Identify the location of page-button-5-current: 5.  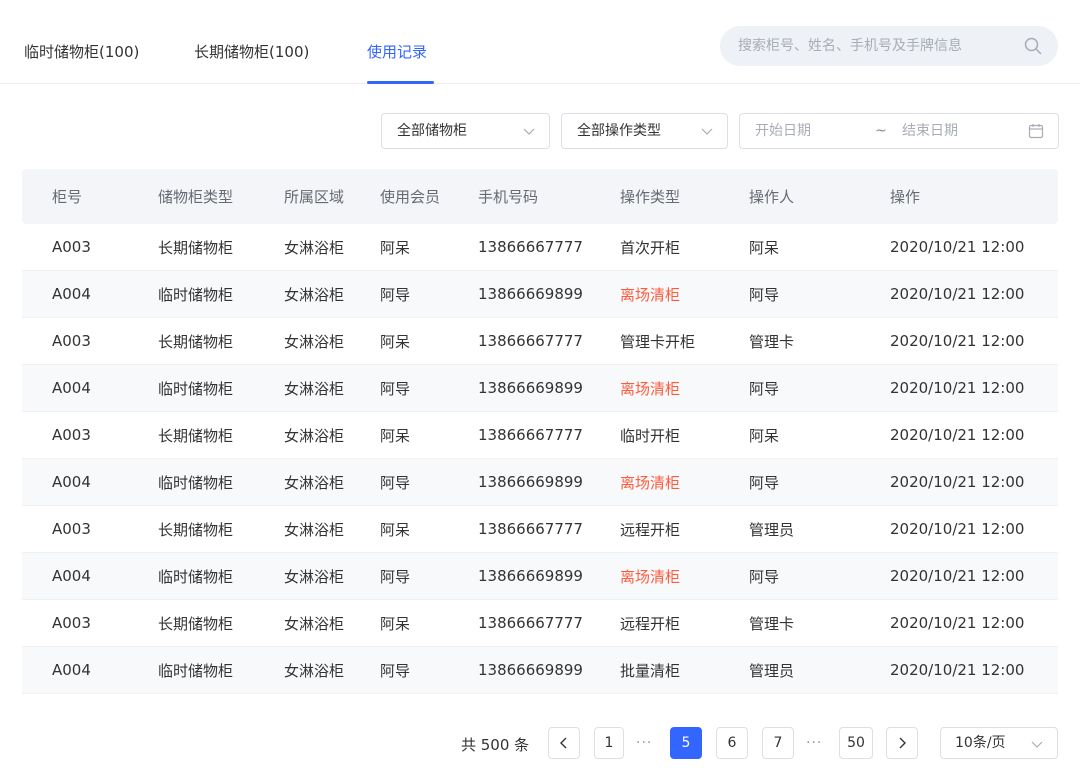
(686, 743).